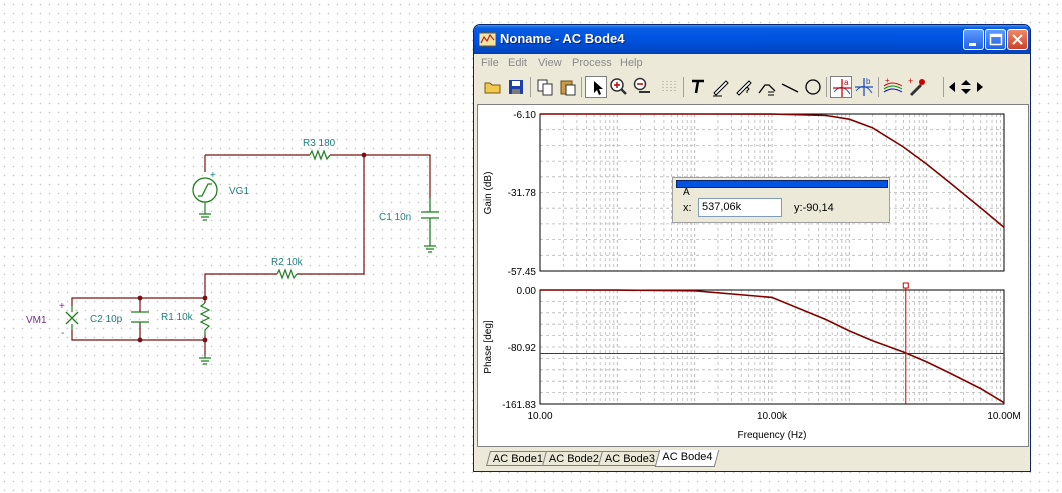  I want to click on r1-label: R1 10k, so click(177, 317).